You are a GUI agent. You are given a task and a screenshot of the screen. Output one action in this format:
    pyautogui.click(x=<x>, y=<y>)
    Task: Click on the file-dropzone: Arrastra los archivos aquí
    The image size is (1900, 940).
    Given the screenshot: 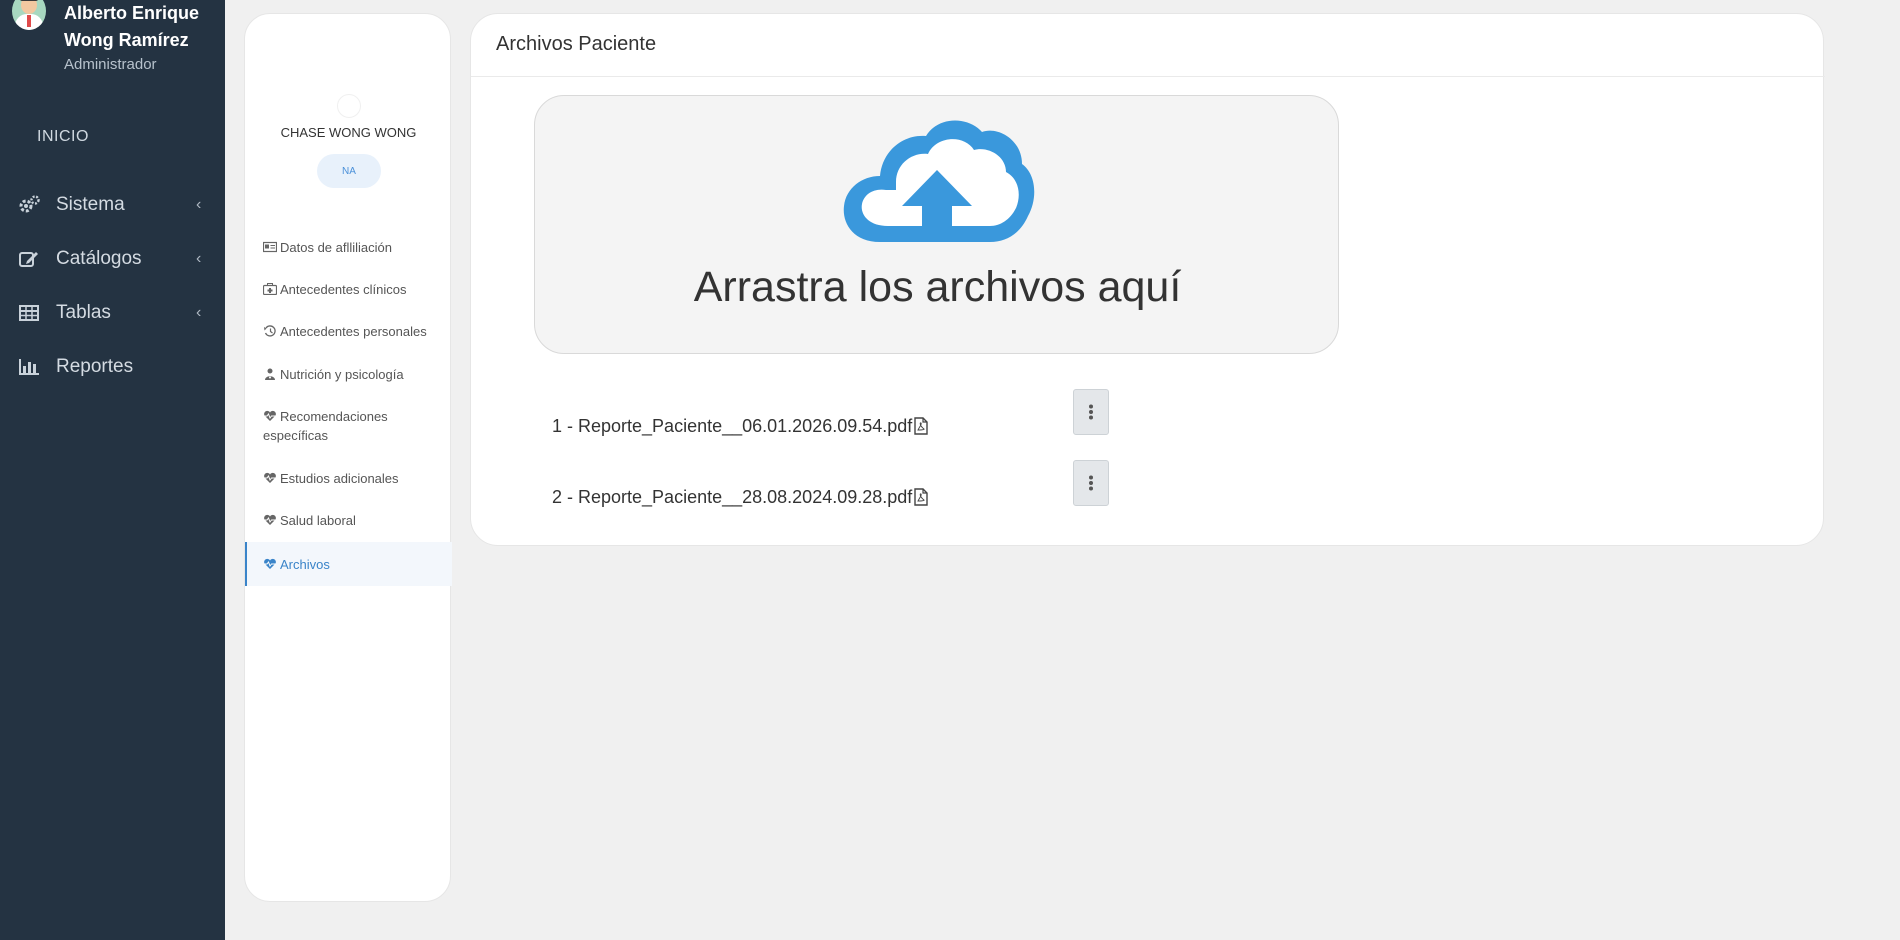 What is the action you would take?
    pyautogui.click(x=936, y=224)
    